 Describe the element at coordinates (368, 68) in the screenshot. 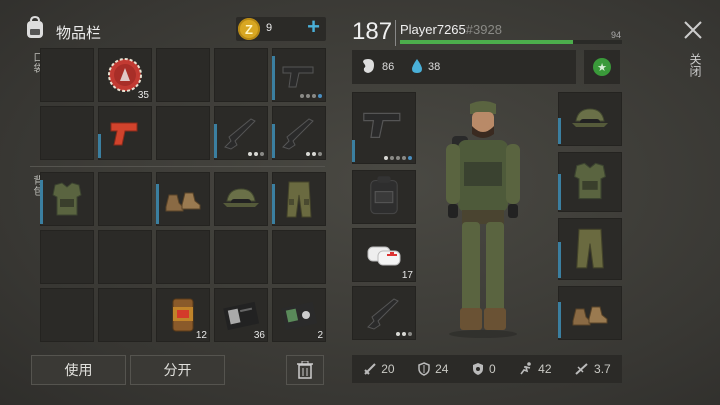

I see `hunger-icon` at that location.